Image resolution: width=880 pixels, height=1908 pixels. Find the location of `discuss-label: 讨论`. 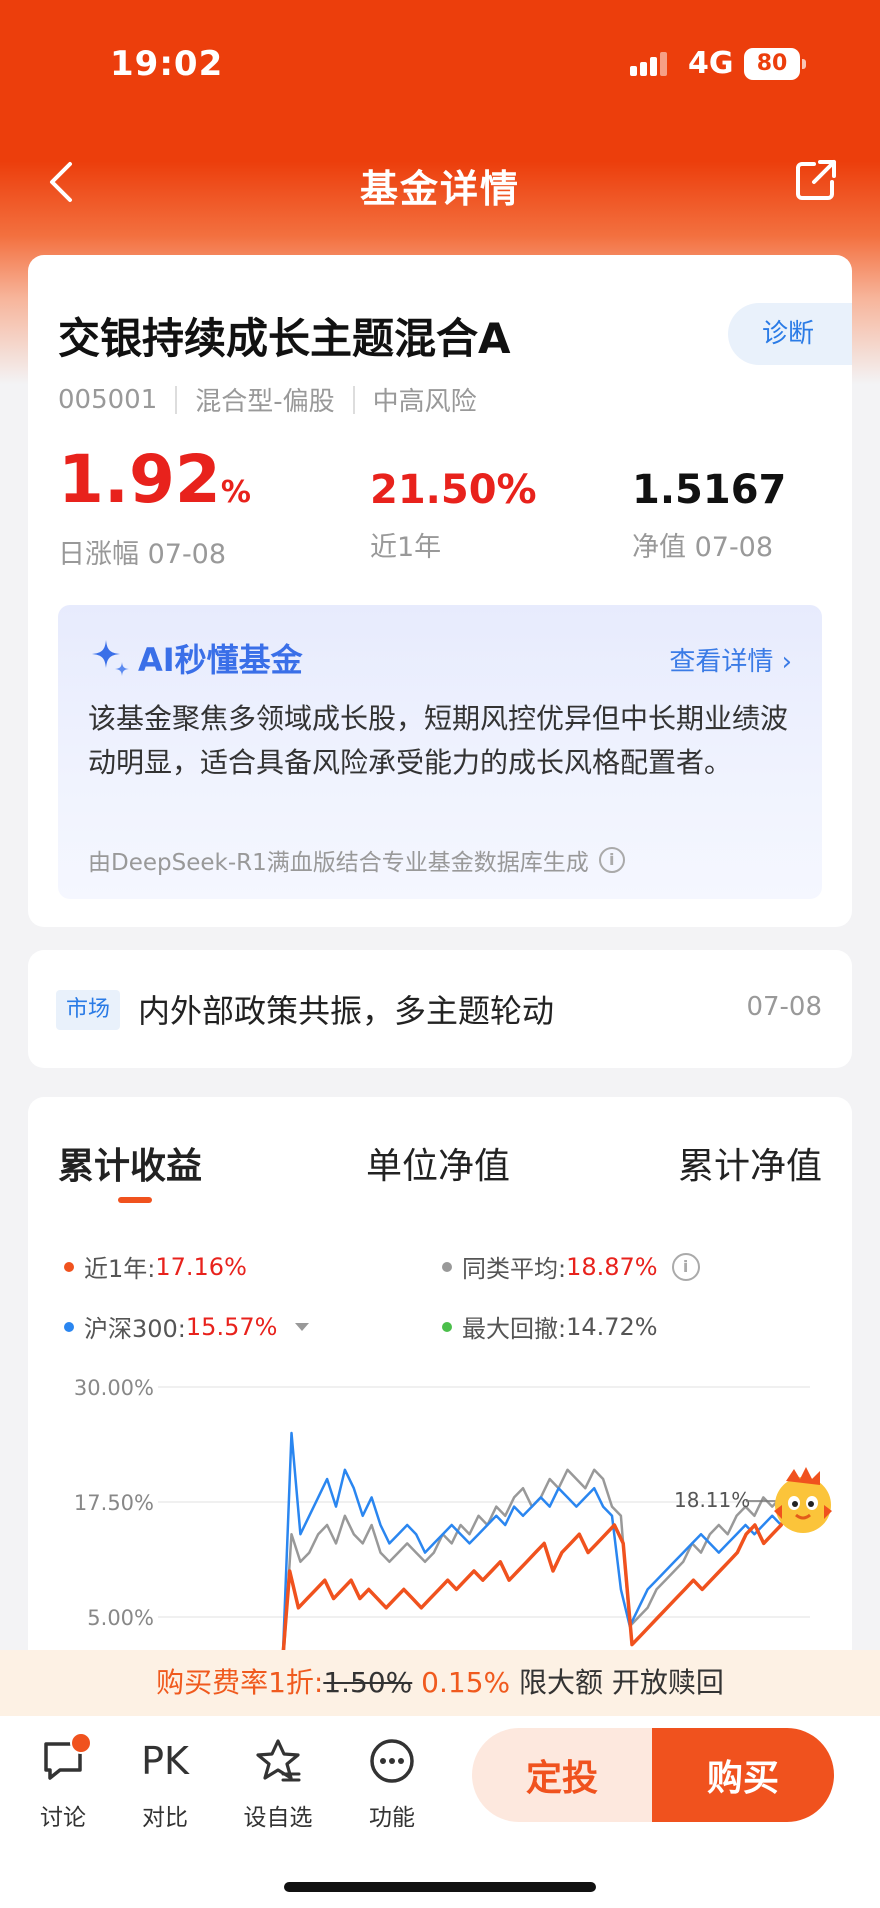

discuss-label: 讨论 is located at coordinates (63, 1818).